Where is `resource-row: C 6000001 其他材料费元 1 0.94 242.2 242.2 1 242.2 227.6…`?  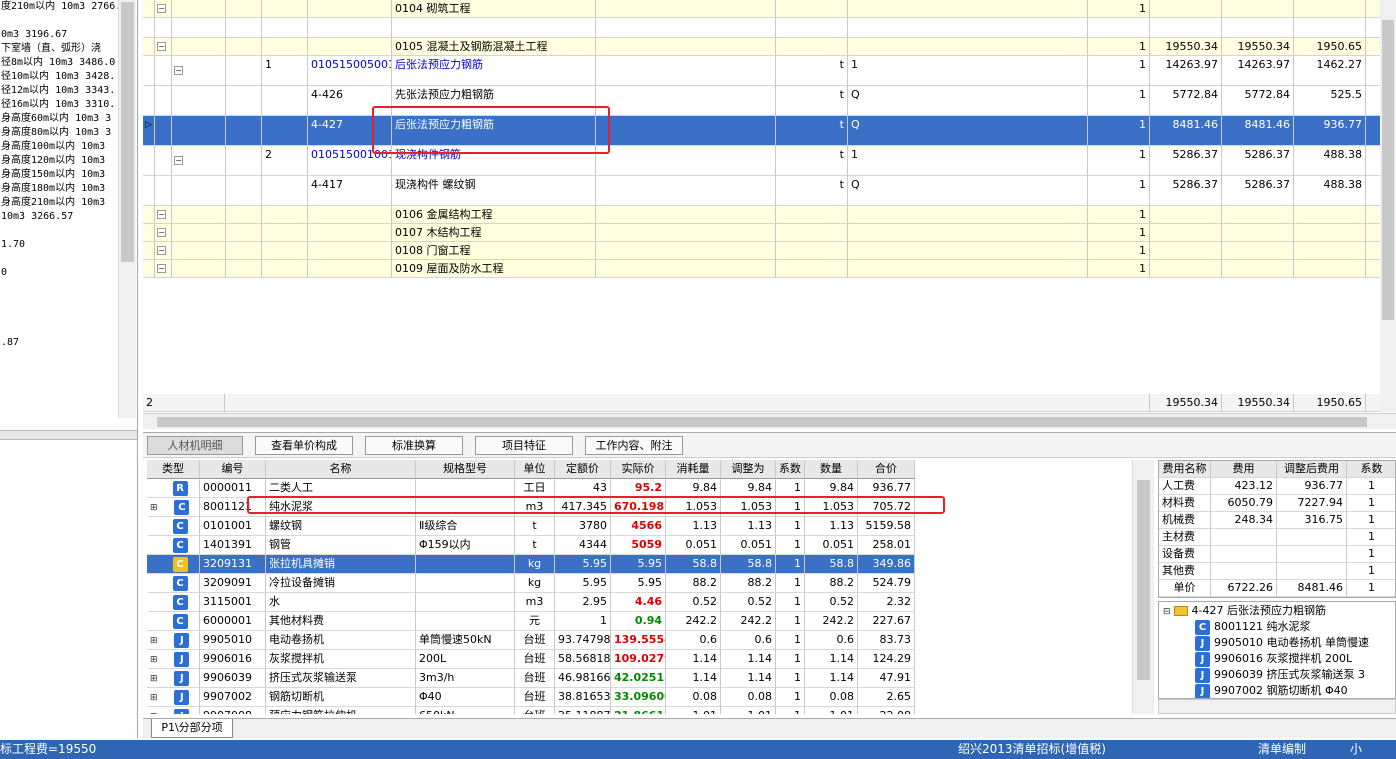
resource-row: C 6000001 其他材料费元 1 0.94 242.2 242.2 1 242.2 227.6… is located at coordinates (531, 621).